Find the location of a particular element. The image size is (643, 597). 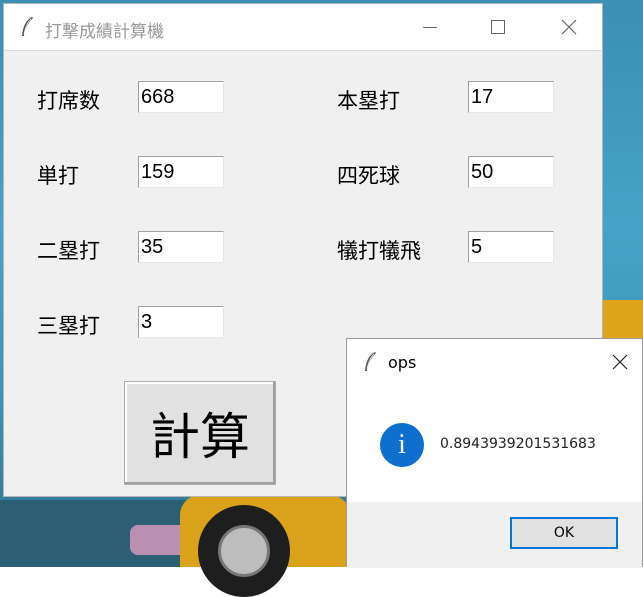

minimize-icon is located at coordinates (430, 27).